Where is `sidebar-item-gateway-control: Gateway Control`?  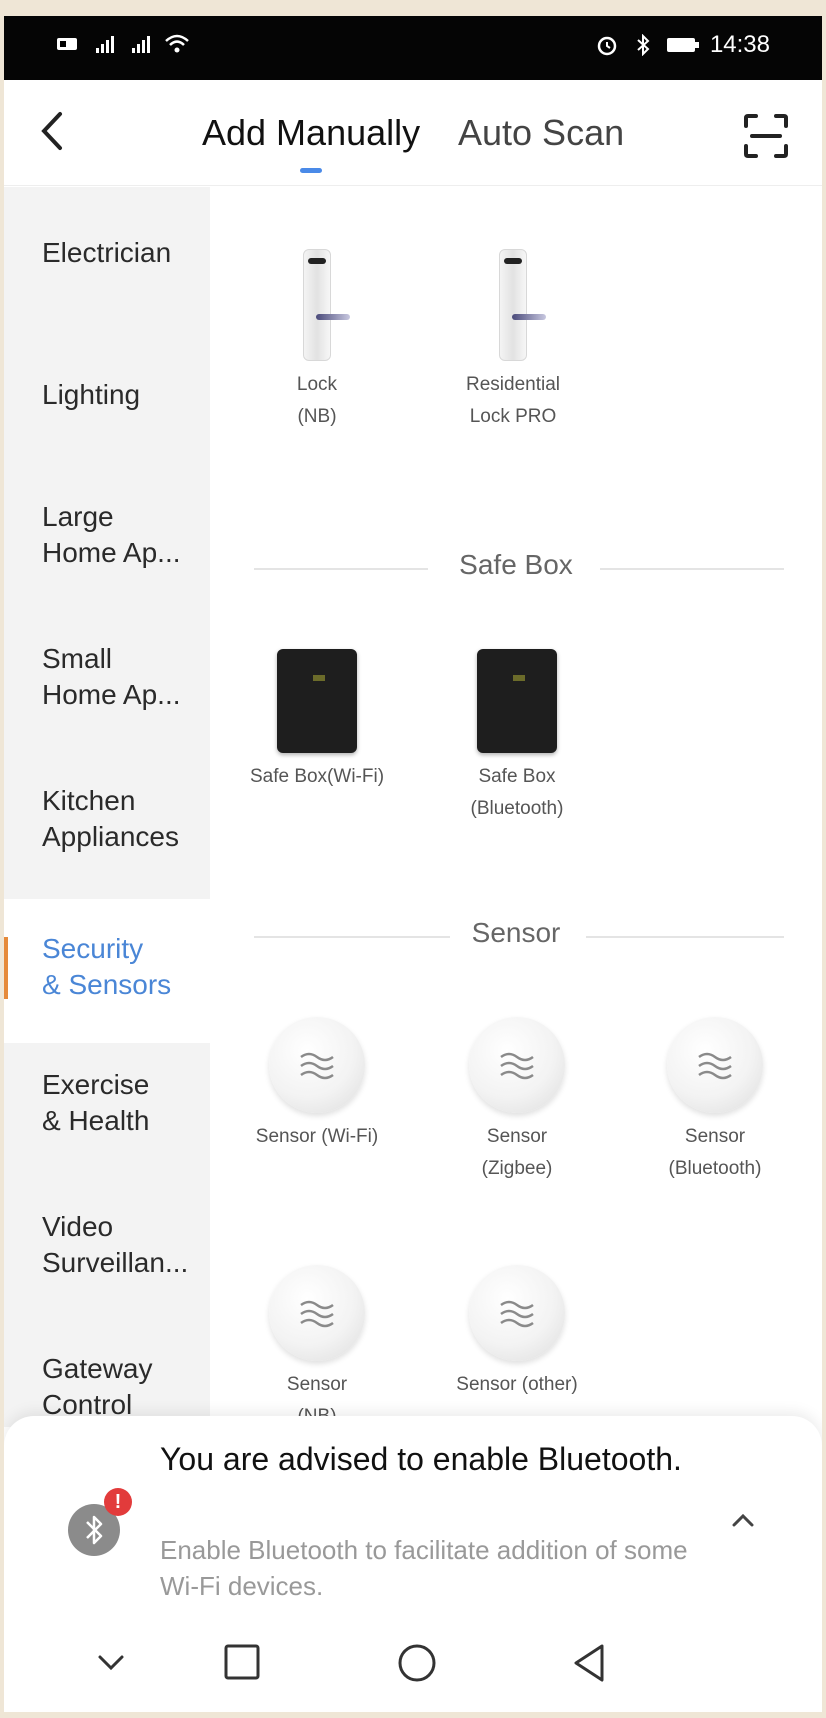
sidebar-item-gateway-control: Gateway Control is located at coordinates (127, 1387).